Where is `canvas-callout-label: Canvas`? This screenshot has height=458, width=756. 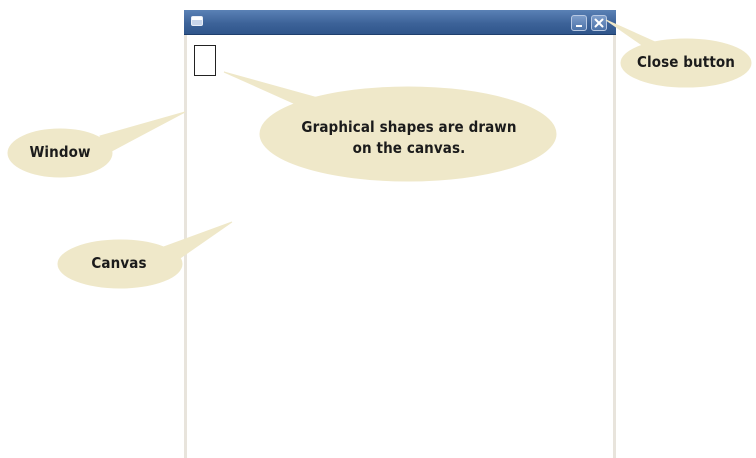 canvas-callout-label: Canvas is located at coordinates (119, 263).